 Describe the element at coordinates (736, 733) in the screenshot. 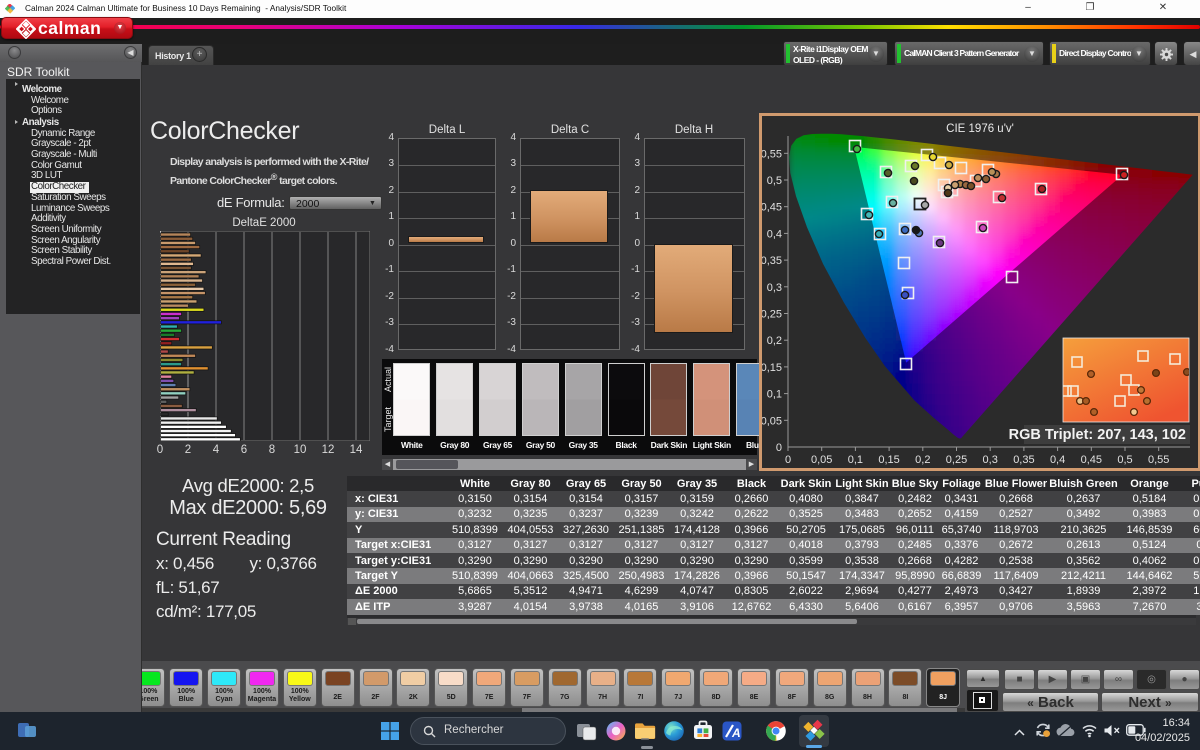

I see `svg-text: A` at that location.